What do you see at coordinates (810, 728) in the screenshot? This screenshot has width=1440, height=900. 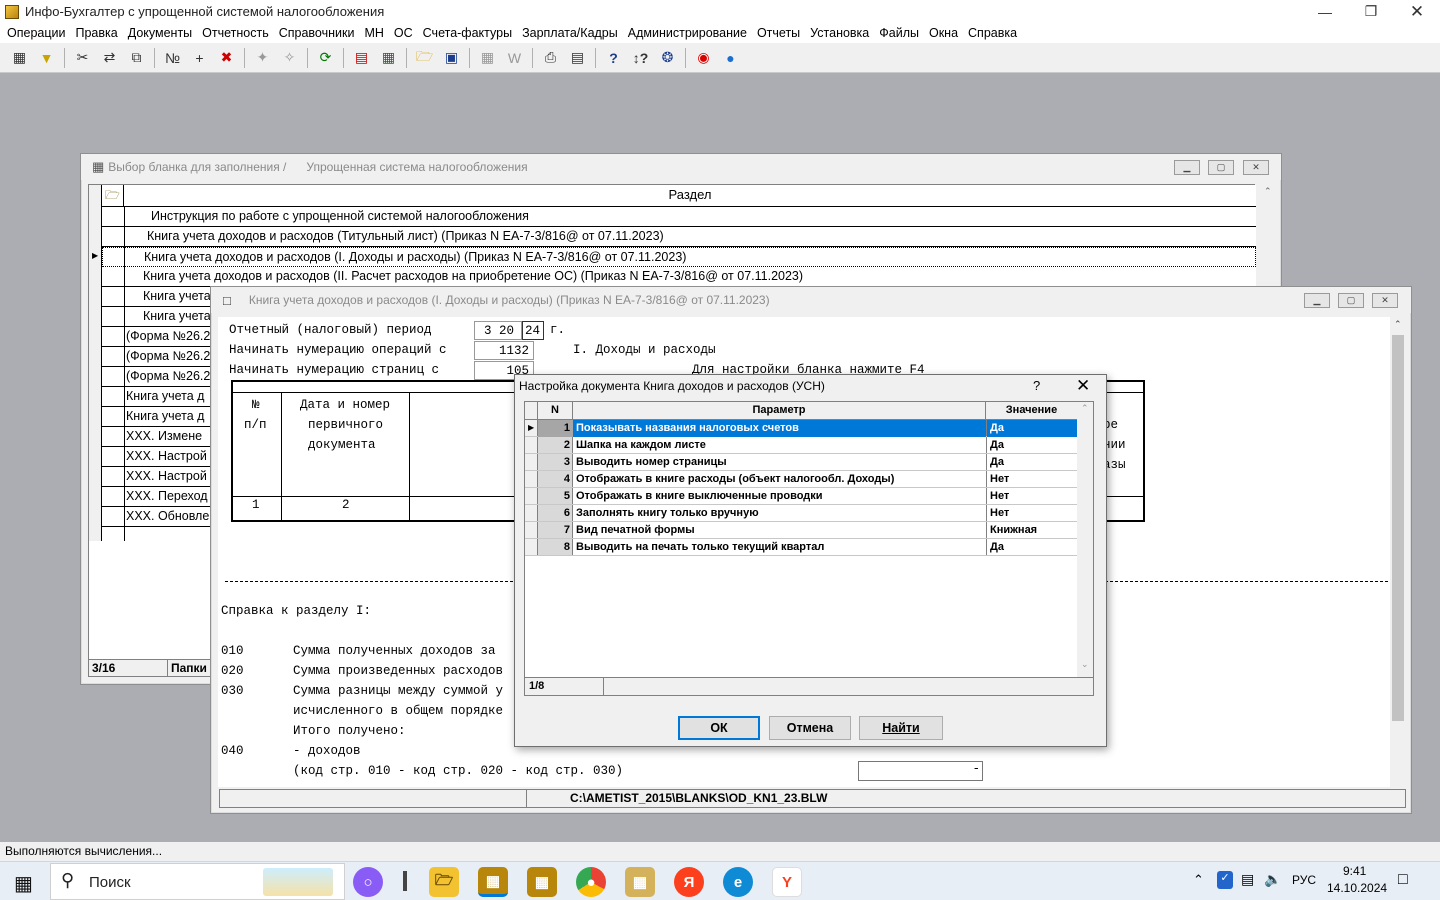 I see `cancel-button: Отмена` at bounding box center [810, 728].